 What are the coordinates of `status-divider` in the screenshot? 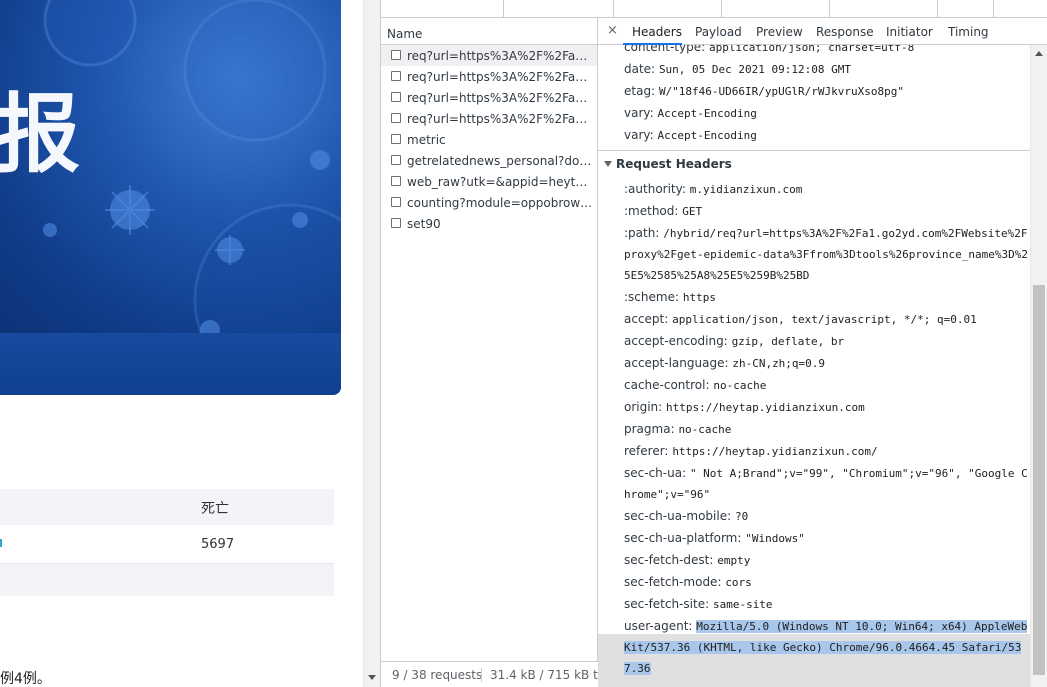 It's located at (481, 675).